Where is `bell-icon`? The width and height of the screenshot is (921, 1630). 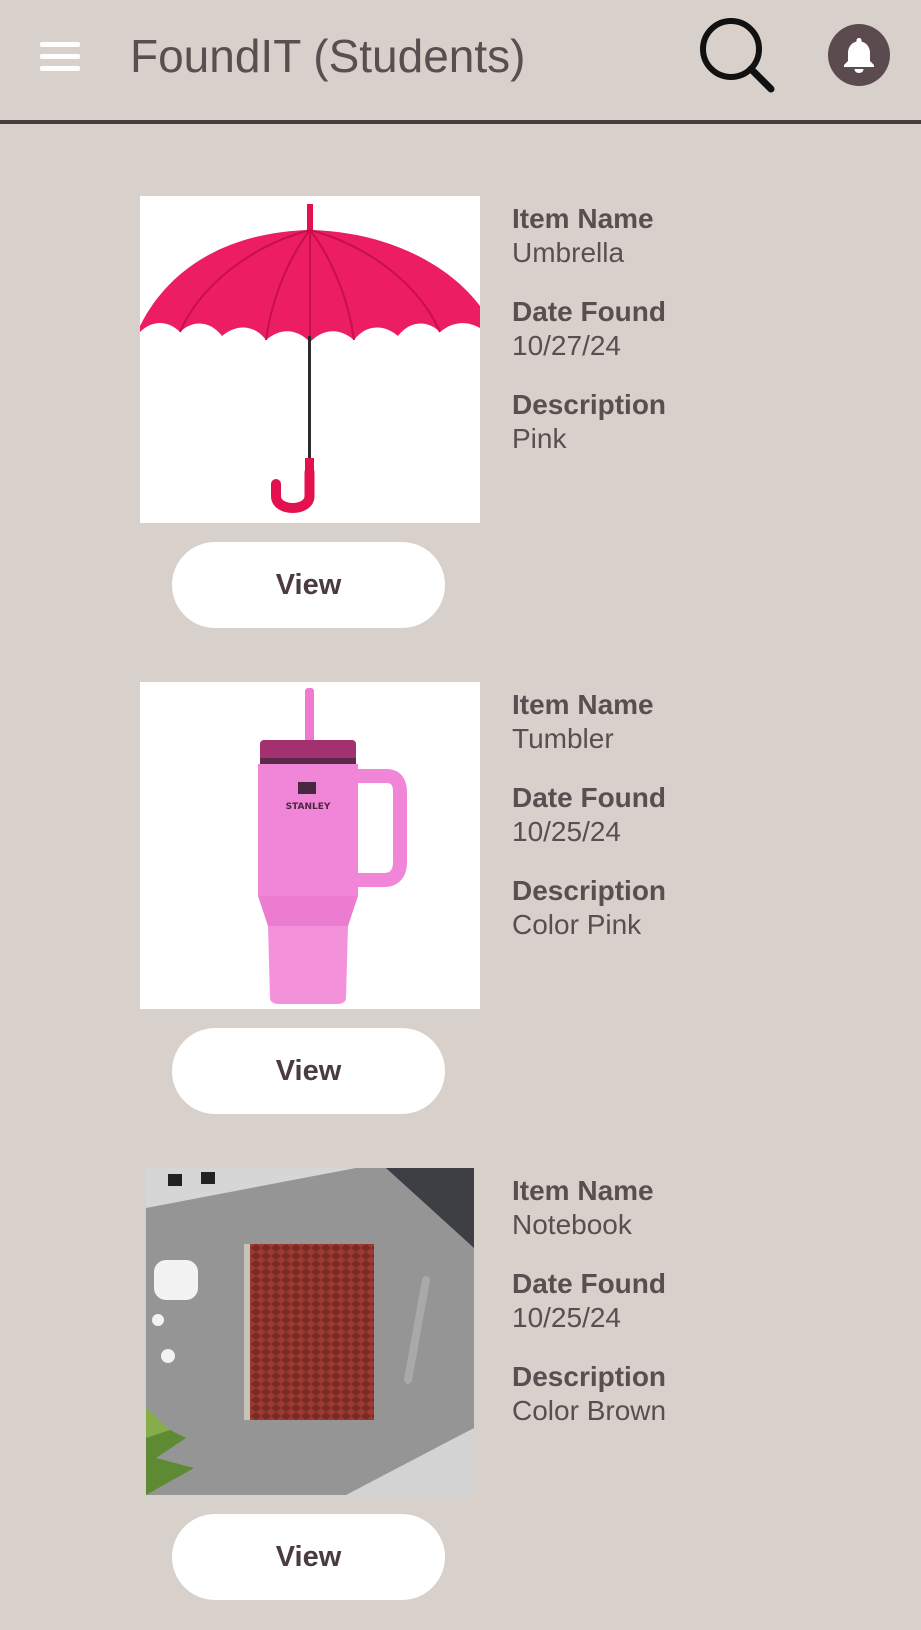
bell-icon is located at coordinates (859, 55).